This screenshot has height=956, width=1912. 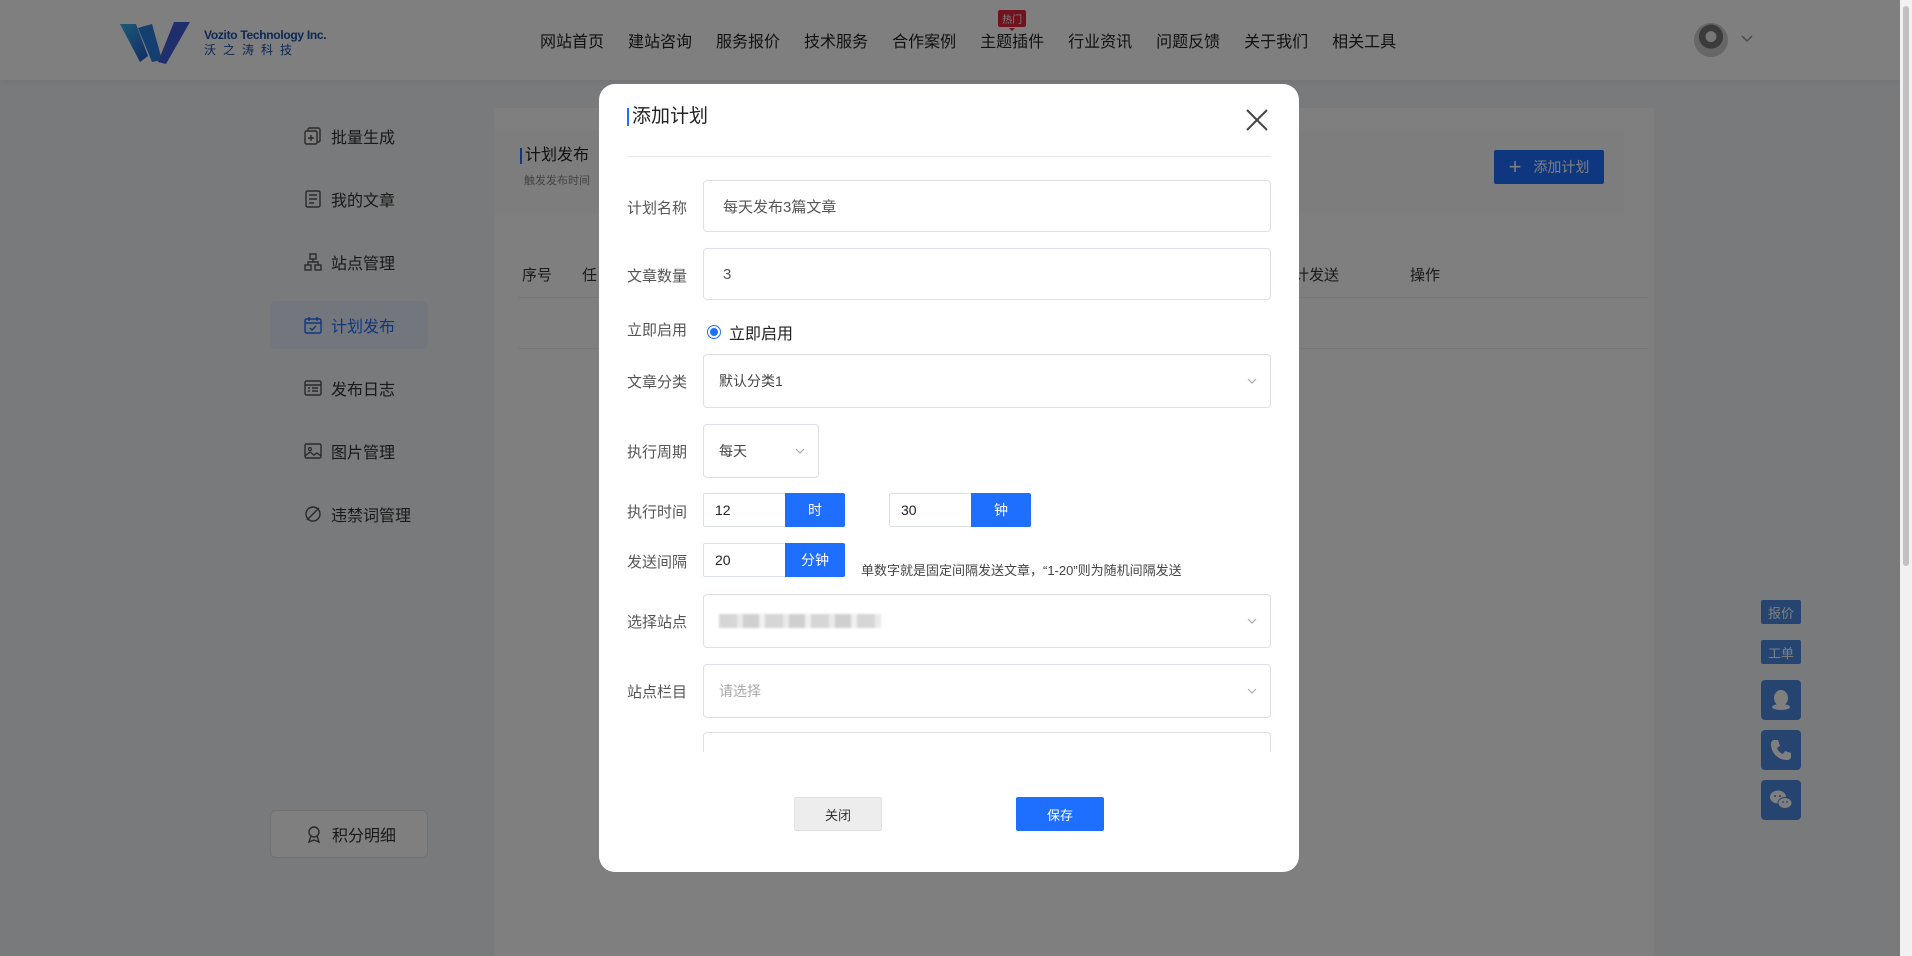 I want to click on cycle-label: 执行周期, so click(x=657, y=452).